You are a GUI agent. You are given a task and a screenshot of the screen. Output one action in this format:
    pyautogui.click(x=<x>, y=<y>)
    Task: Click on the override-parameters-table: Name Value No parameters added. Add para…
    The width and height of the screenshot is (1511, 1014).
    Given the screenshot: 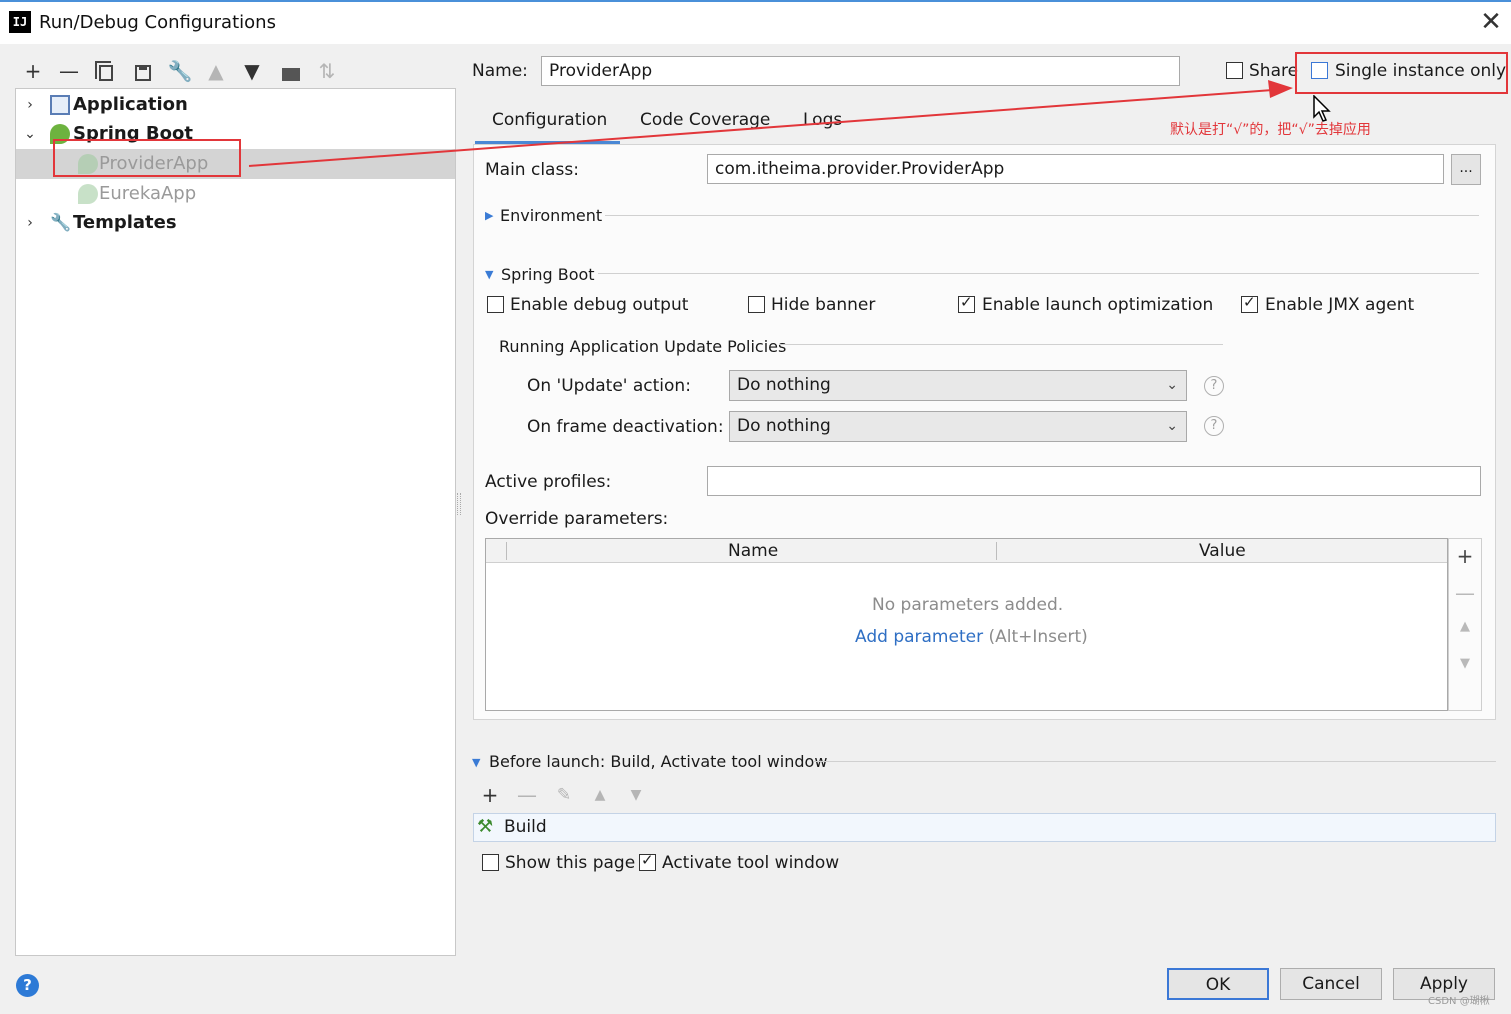 What is the action you would take?
    pyautogui.click(x=966, y=624)
    